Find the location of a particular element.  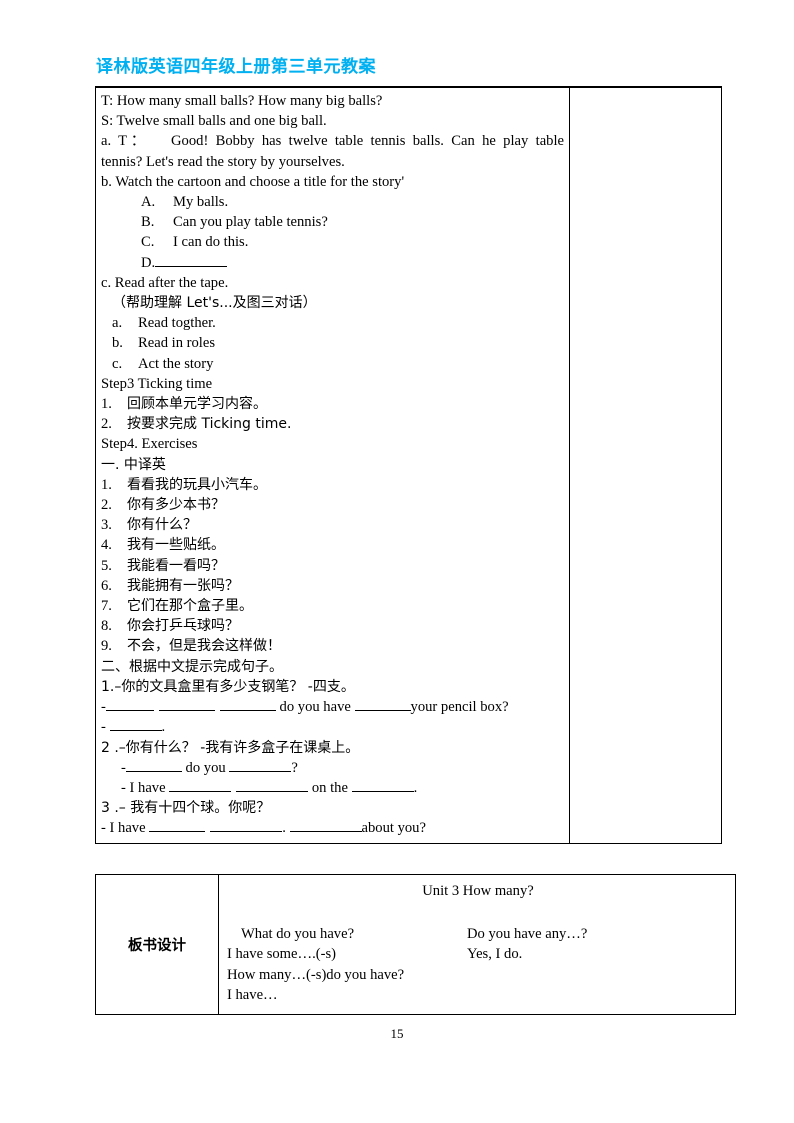

q2-end-text-2: . is located at coordinates (415, 787).